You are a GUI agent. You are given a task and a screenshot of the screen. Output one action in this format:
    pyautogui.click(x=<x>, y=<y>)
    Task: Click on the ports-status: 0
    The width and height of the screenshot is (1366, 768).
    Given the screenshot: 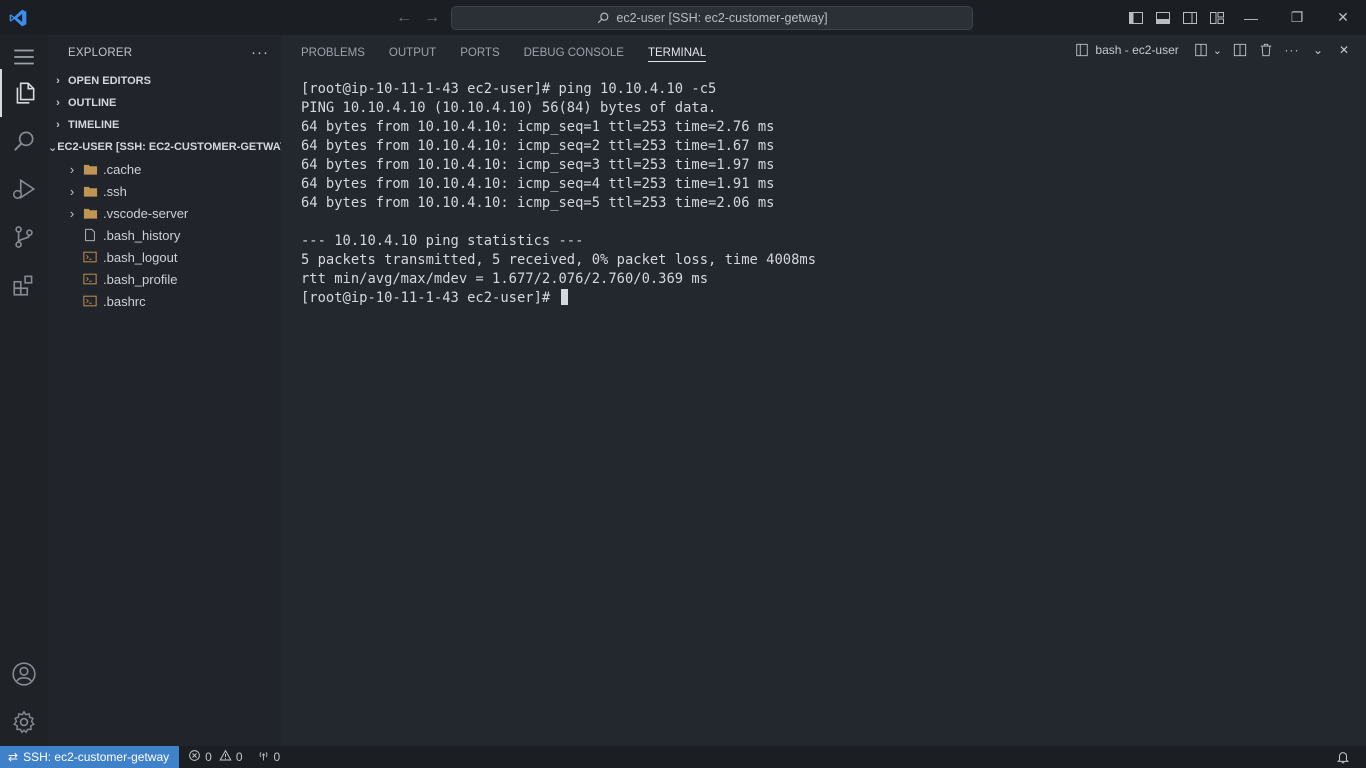 What is the action you would take?
    pyautogui.click(x=269, y=757)
    